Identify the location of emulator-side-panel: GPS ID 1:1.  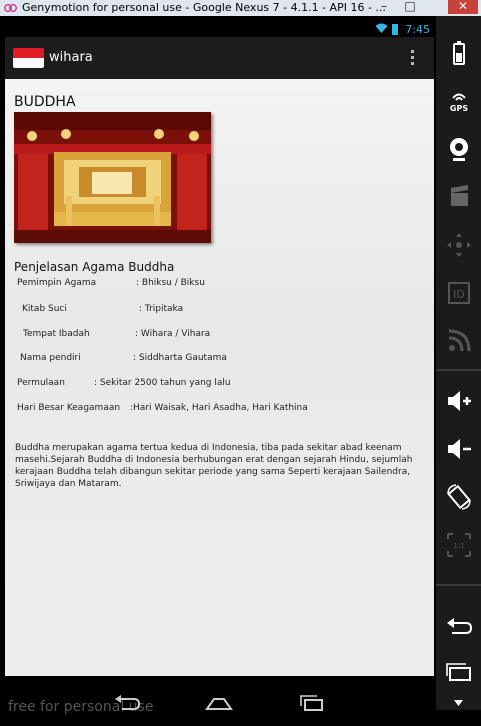
(458, 363).